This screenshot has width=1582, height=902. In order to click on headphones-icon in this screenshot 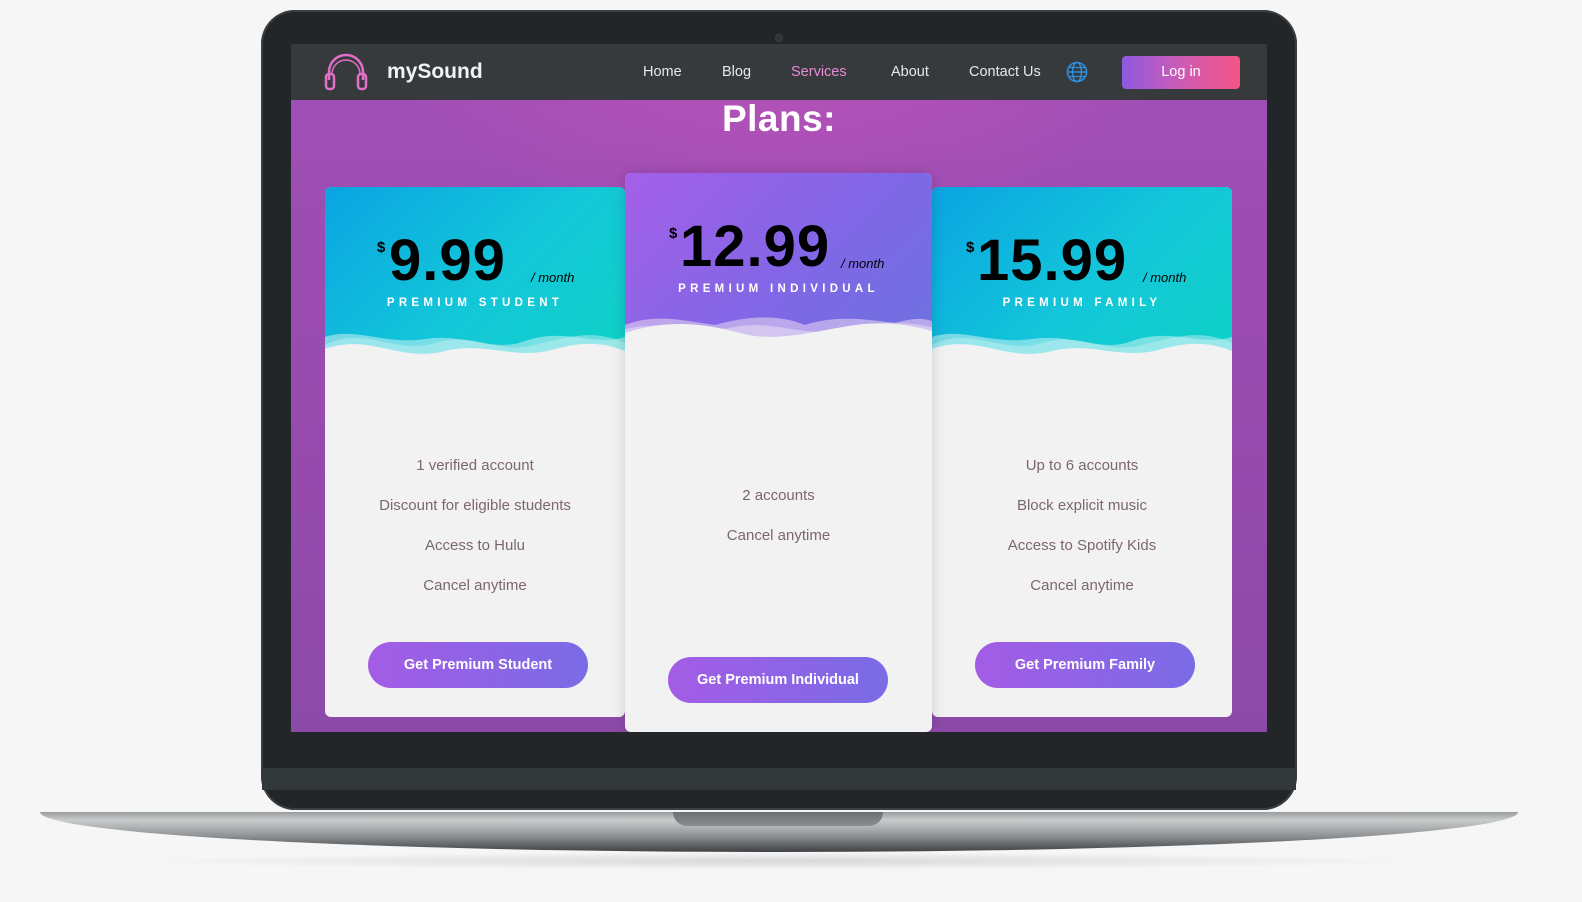, I will do `click(346, 72)`.